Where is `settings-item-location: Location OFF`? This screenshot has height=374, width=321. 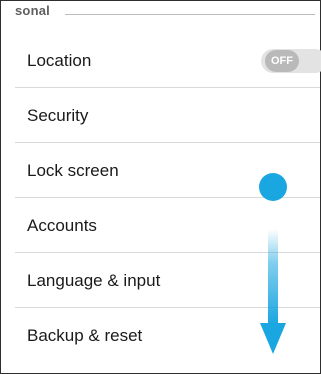
settings-item-location: Location OFF is located at coordinates (161, 60).